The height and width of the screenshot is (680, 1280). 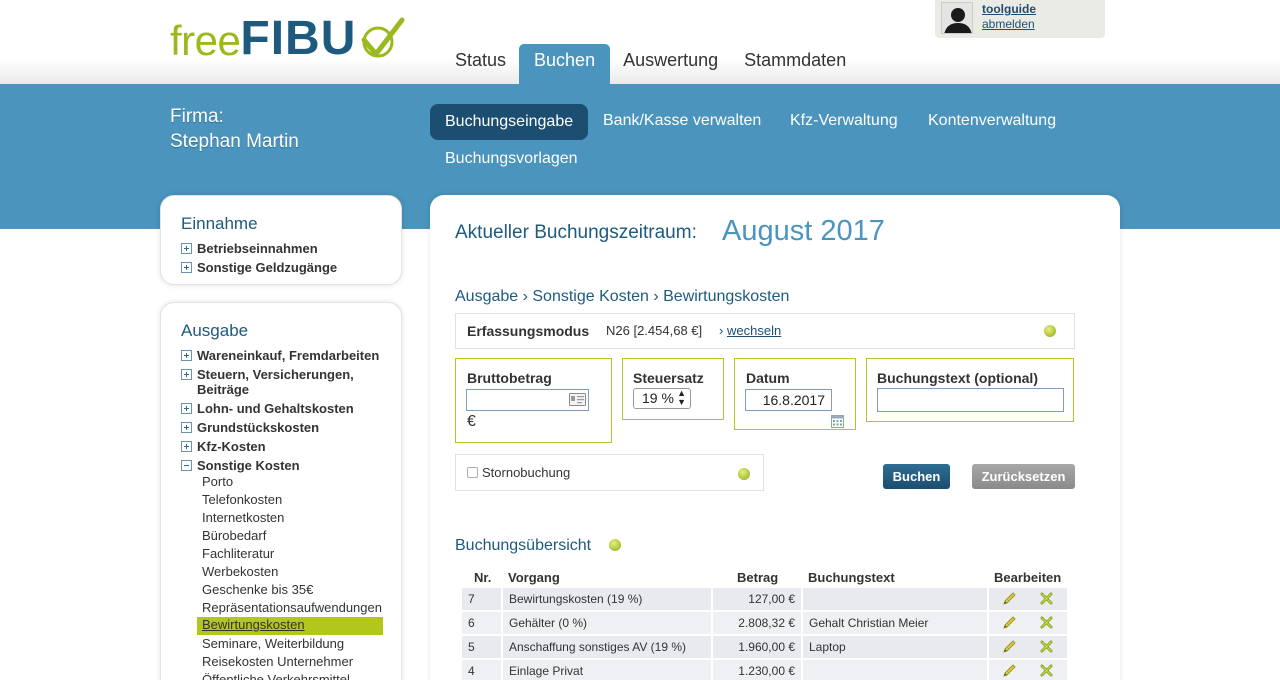 What do you see at coordinates (481, 647) in the screenshot?
I see `cell-nr: 5` at bounding box center [481, 647].